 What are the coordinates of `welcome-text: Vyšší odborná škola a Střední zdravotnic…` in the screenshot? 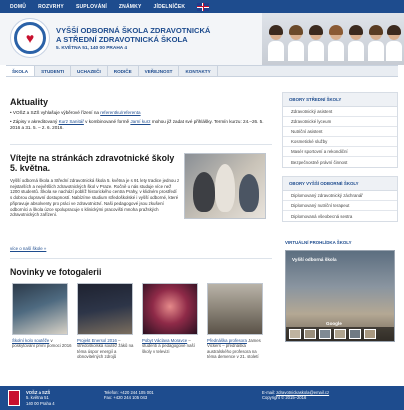 It's located at (95, 198).